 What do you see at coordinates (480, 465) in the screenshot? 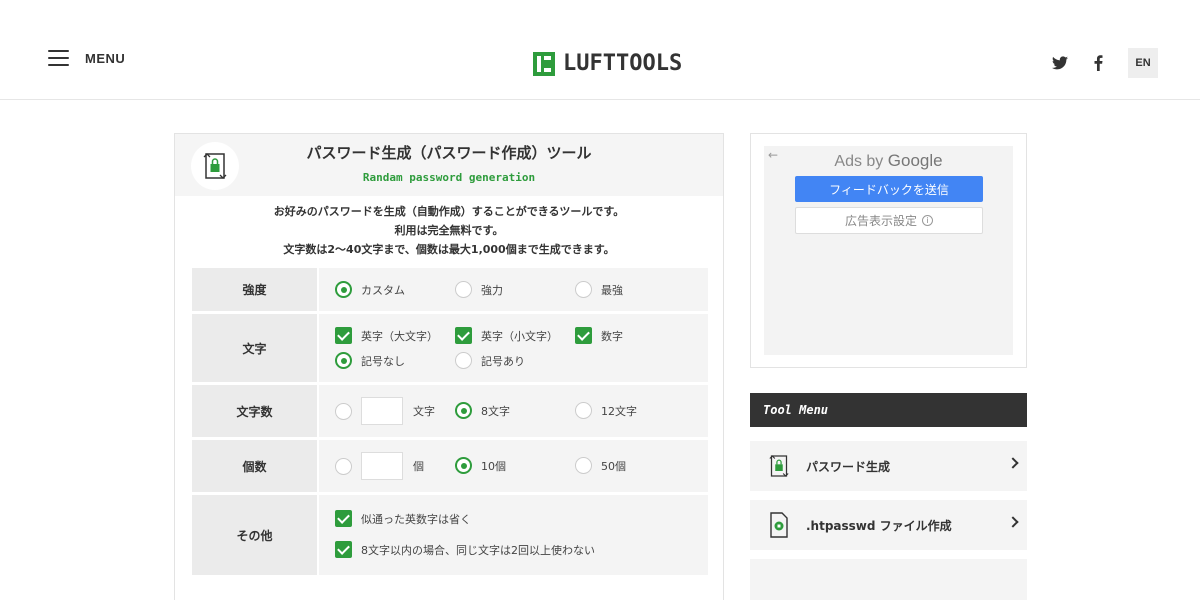
I see `count-option-10: 10個` at bounding box center [480, 465].